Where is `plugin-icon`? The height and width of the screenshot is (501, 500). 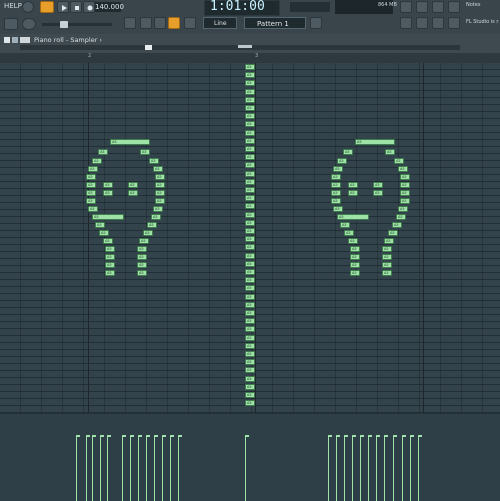
plugin-icon is located at coordinates (454, 7).